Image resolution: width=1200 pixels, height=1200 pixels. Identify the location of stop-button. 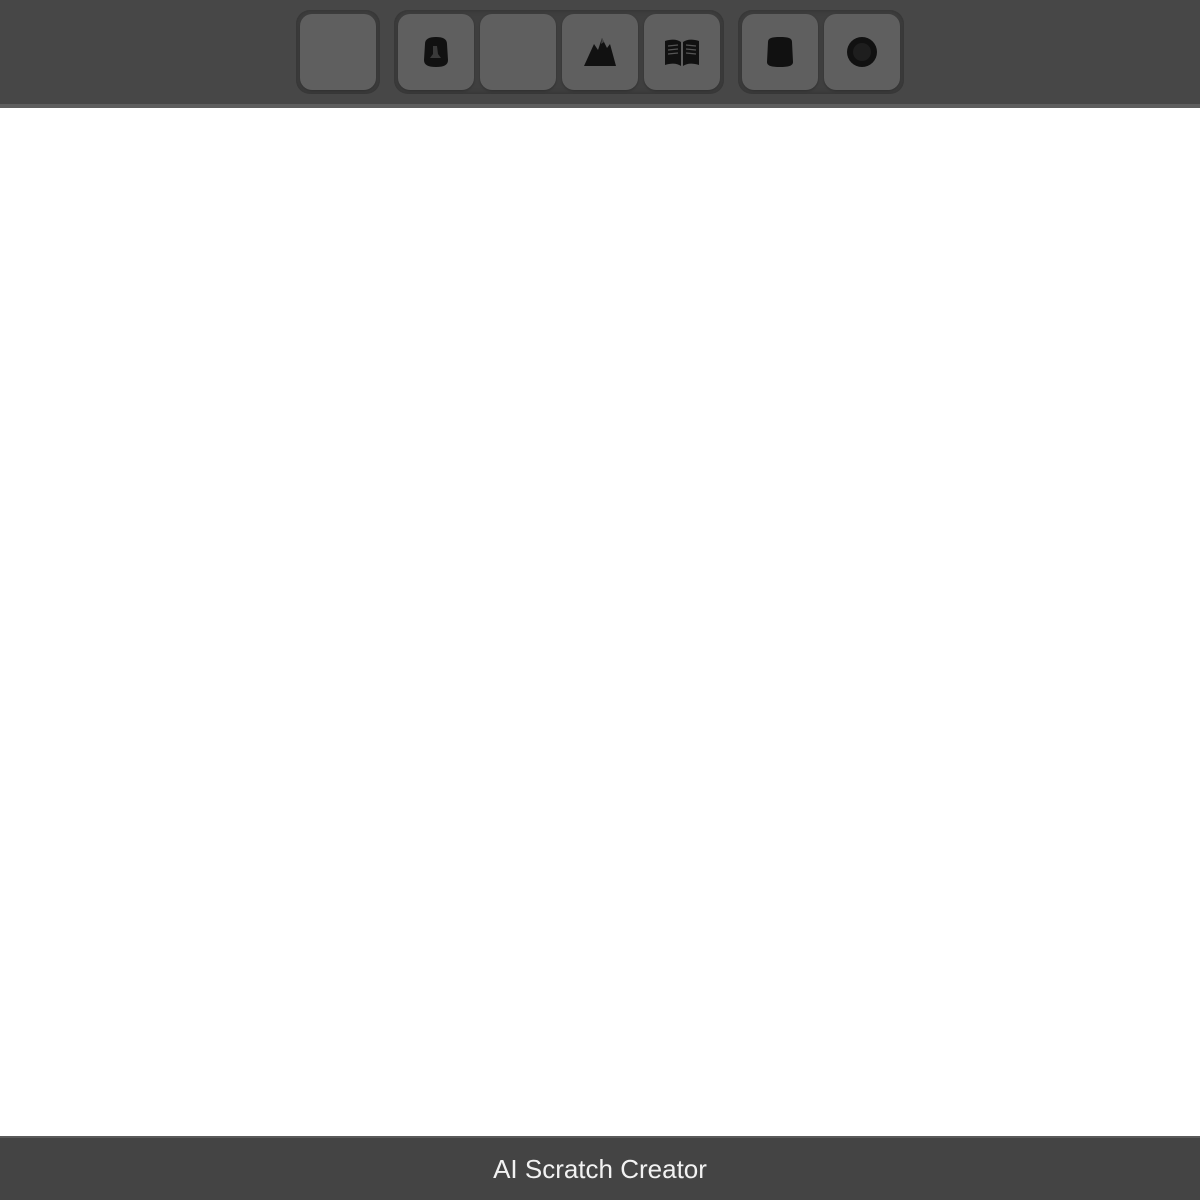
(780, 52).